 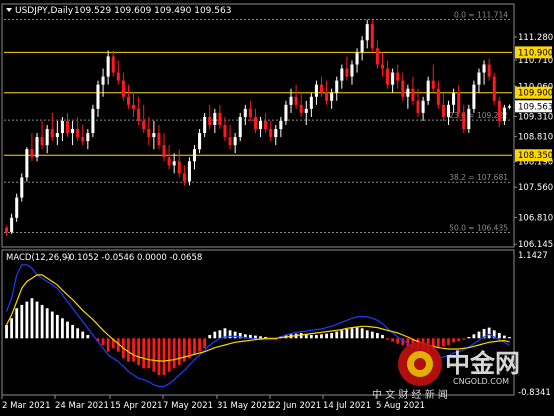 What do you see at coordinates (535, 53) in the screenshot?
I see `level-tag-label: 110.900` at bounding box center [535, 53].